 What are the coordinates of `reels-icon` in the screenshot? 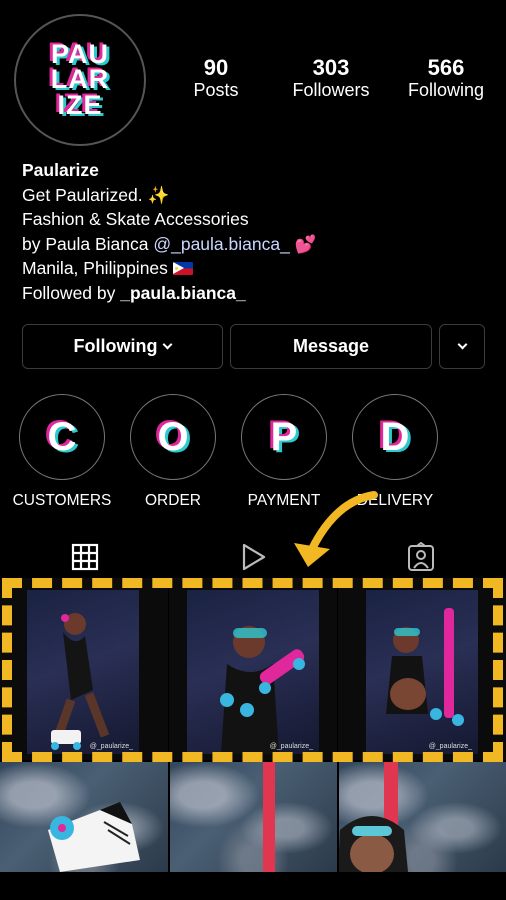 It's located at (254, 557).